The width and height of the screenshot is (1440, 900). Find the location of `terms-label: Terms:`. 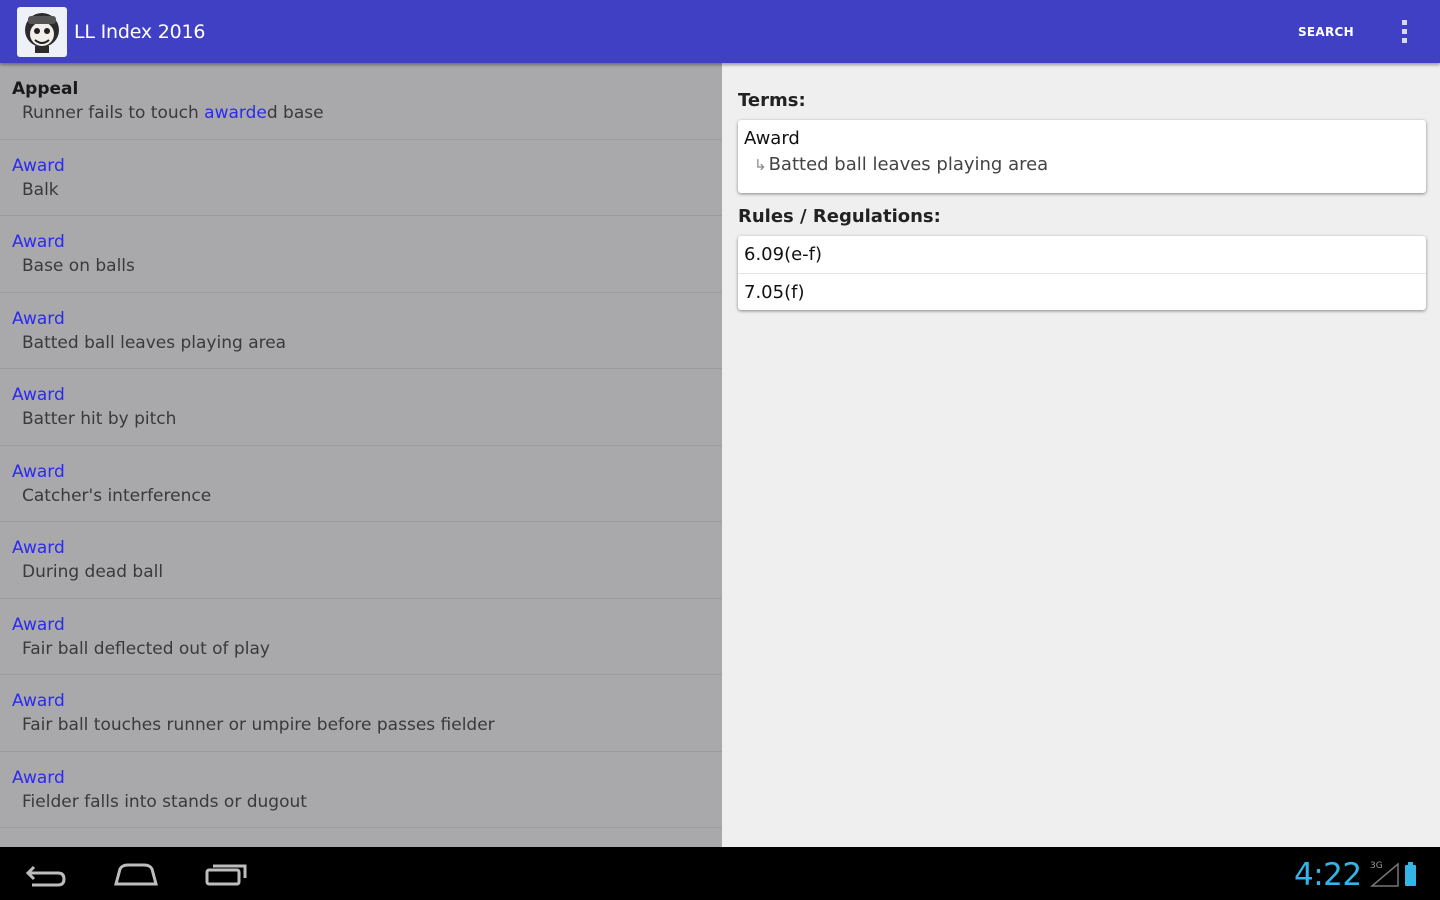

terms-label: Terms: is located at coordinates (772, 100).